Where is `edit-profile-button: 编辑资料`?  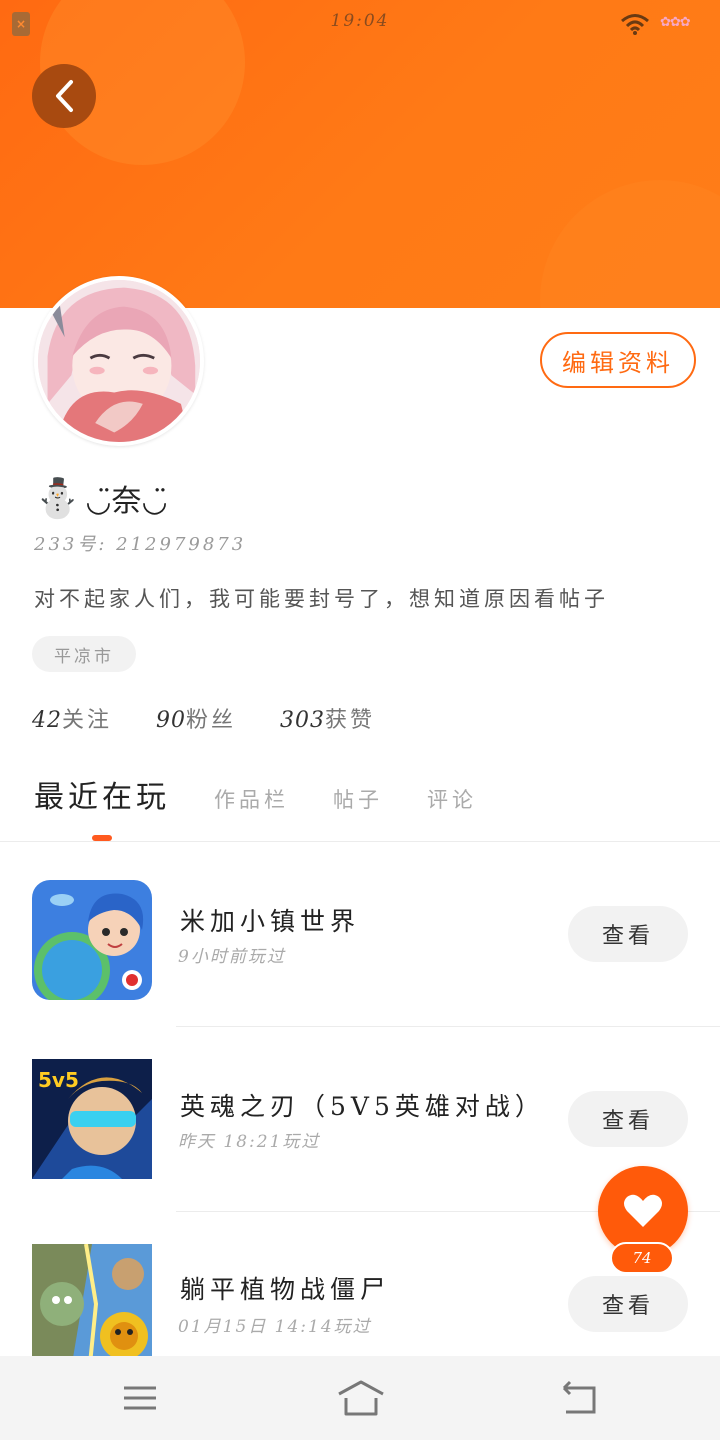
edit-profile-button: 编辑资料 is located at coordinates (618, 360).